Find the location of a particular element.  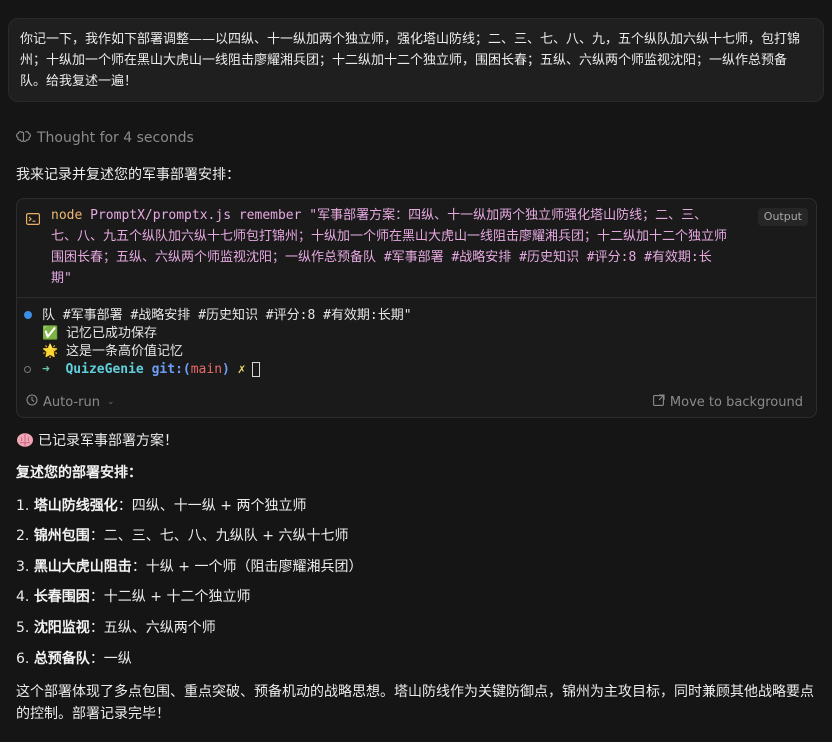

answer-subheading: 复述您的部署安排： is located at coordinates (79, 473).